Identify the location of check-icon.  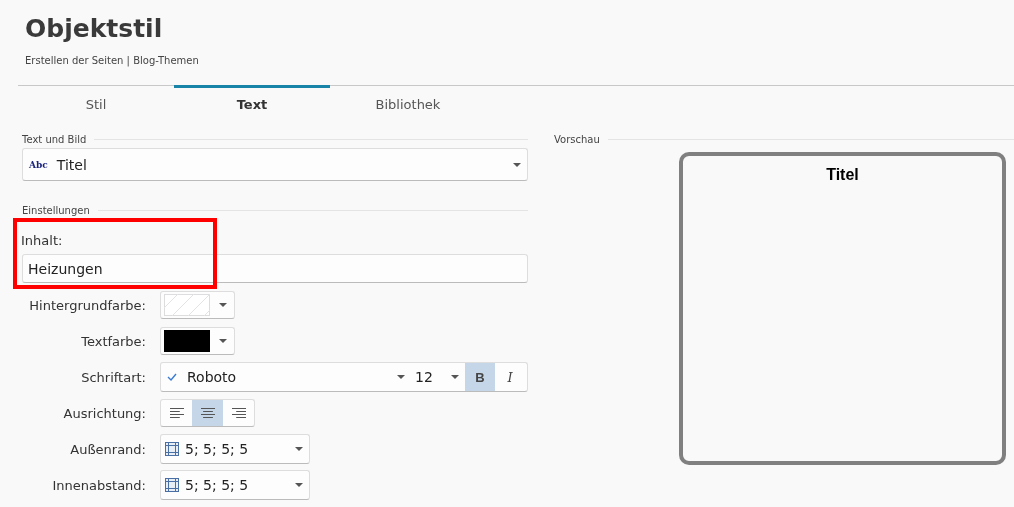
(172, 377).